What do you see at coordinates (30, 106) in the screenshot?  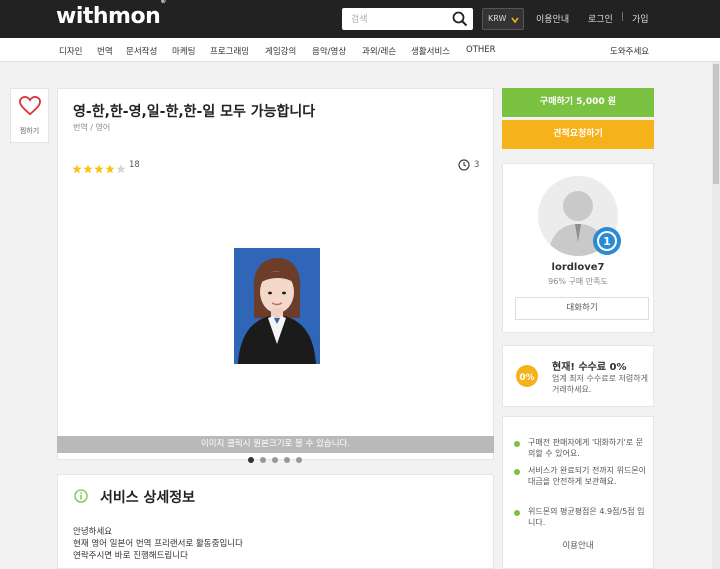 I see `heart-icon` at bounding box center [30, 106].